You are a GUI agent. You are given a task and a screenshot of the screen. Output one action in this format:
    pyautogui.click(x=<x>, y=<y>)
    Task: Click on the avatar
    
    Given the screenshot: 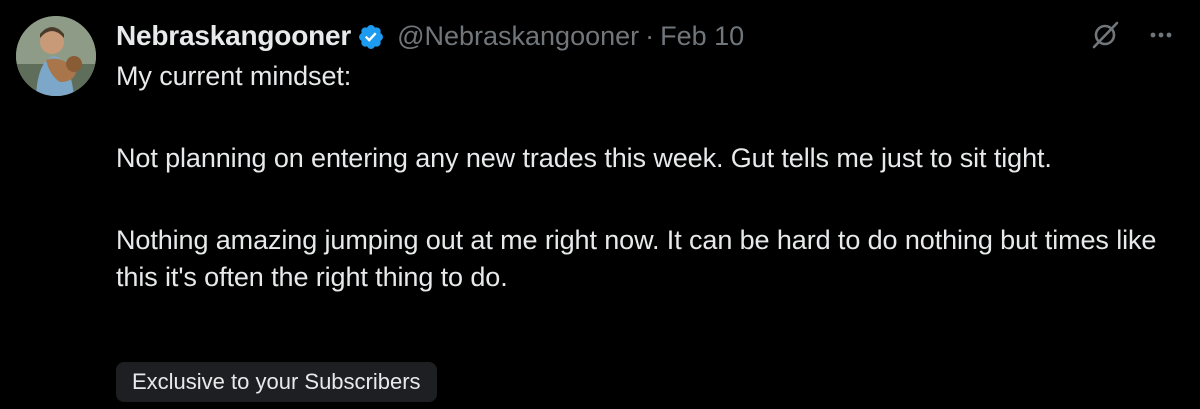 What is the action you would take?
    pyautogui.click(x=56, y=56)
    